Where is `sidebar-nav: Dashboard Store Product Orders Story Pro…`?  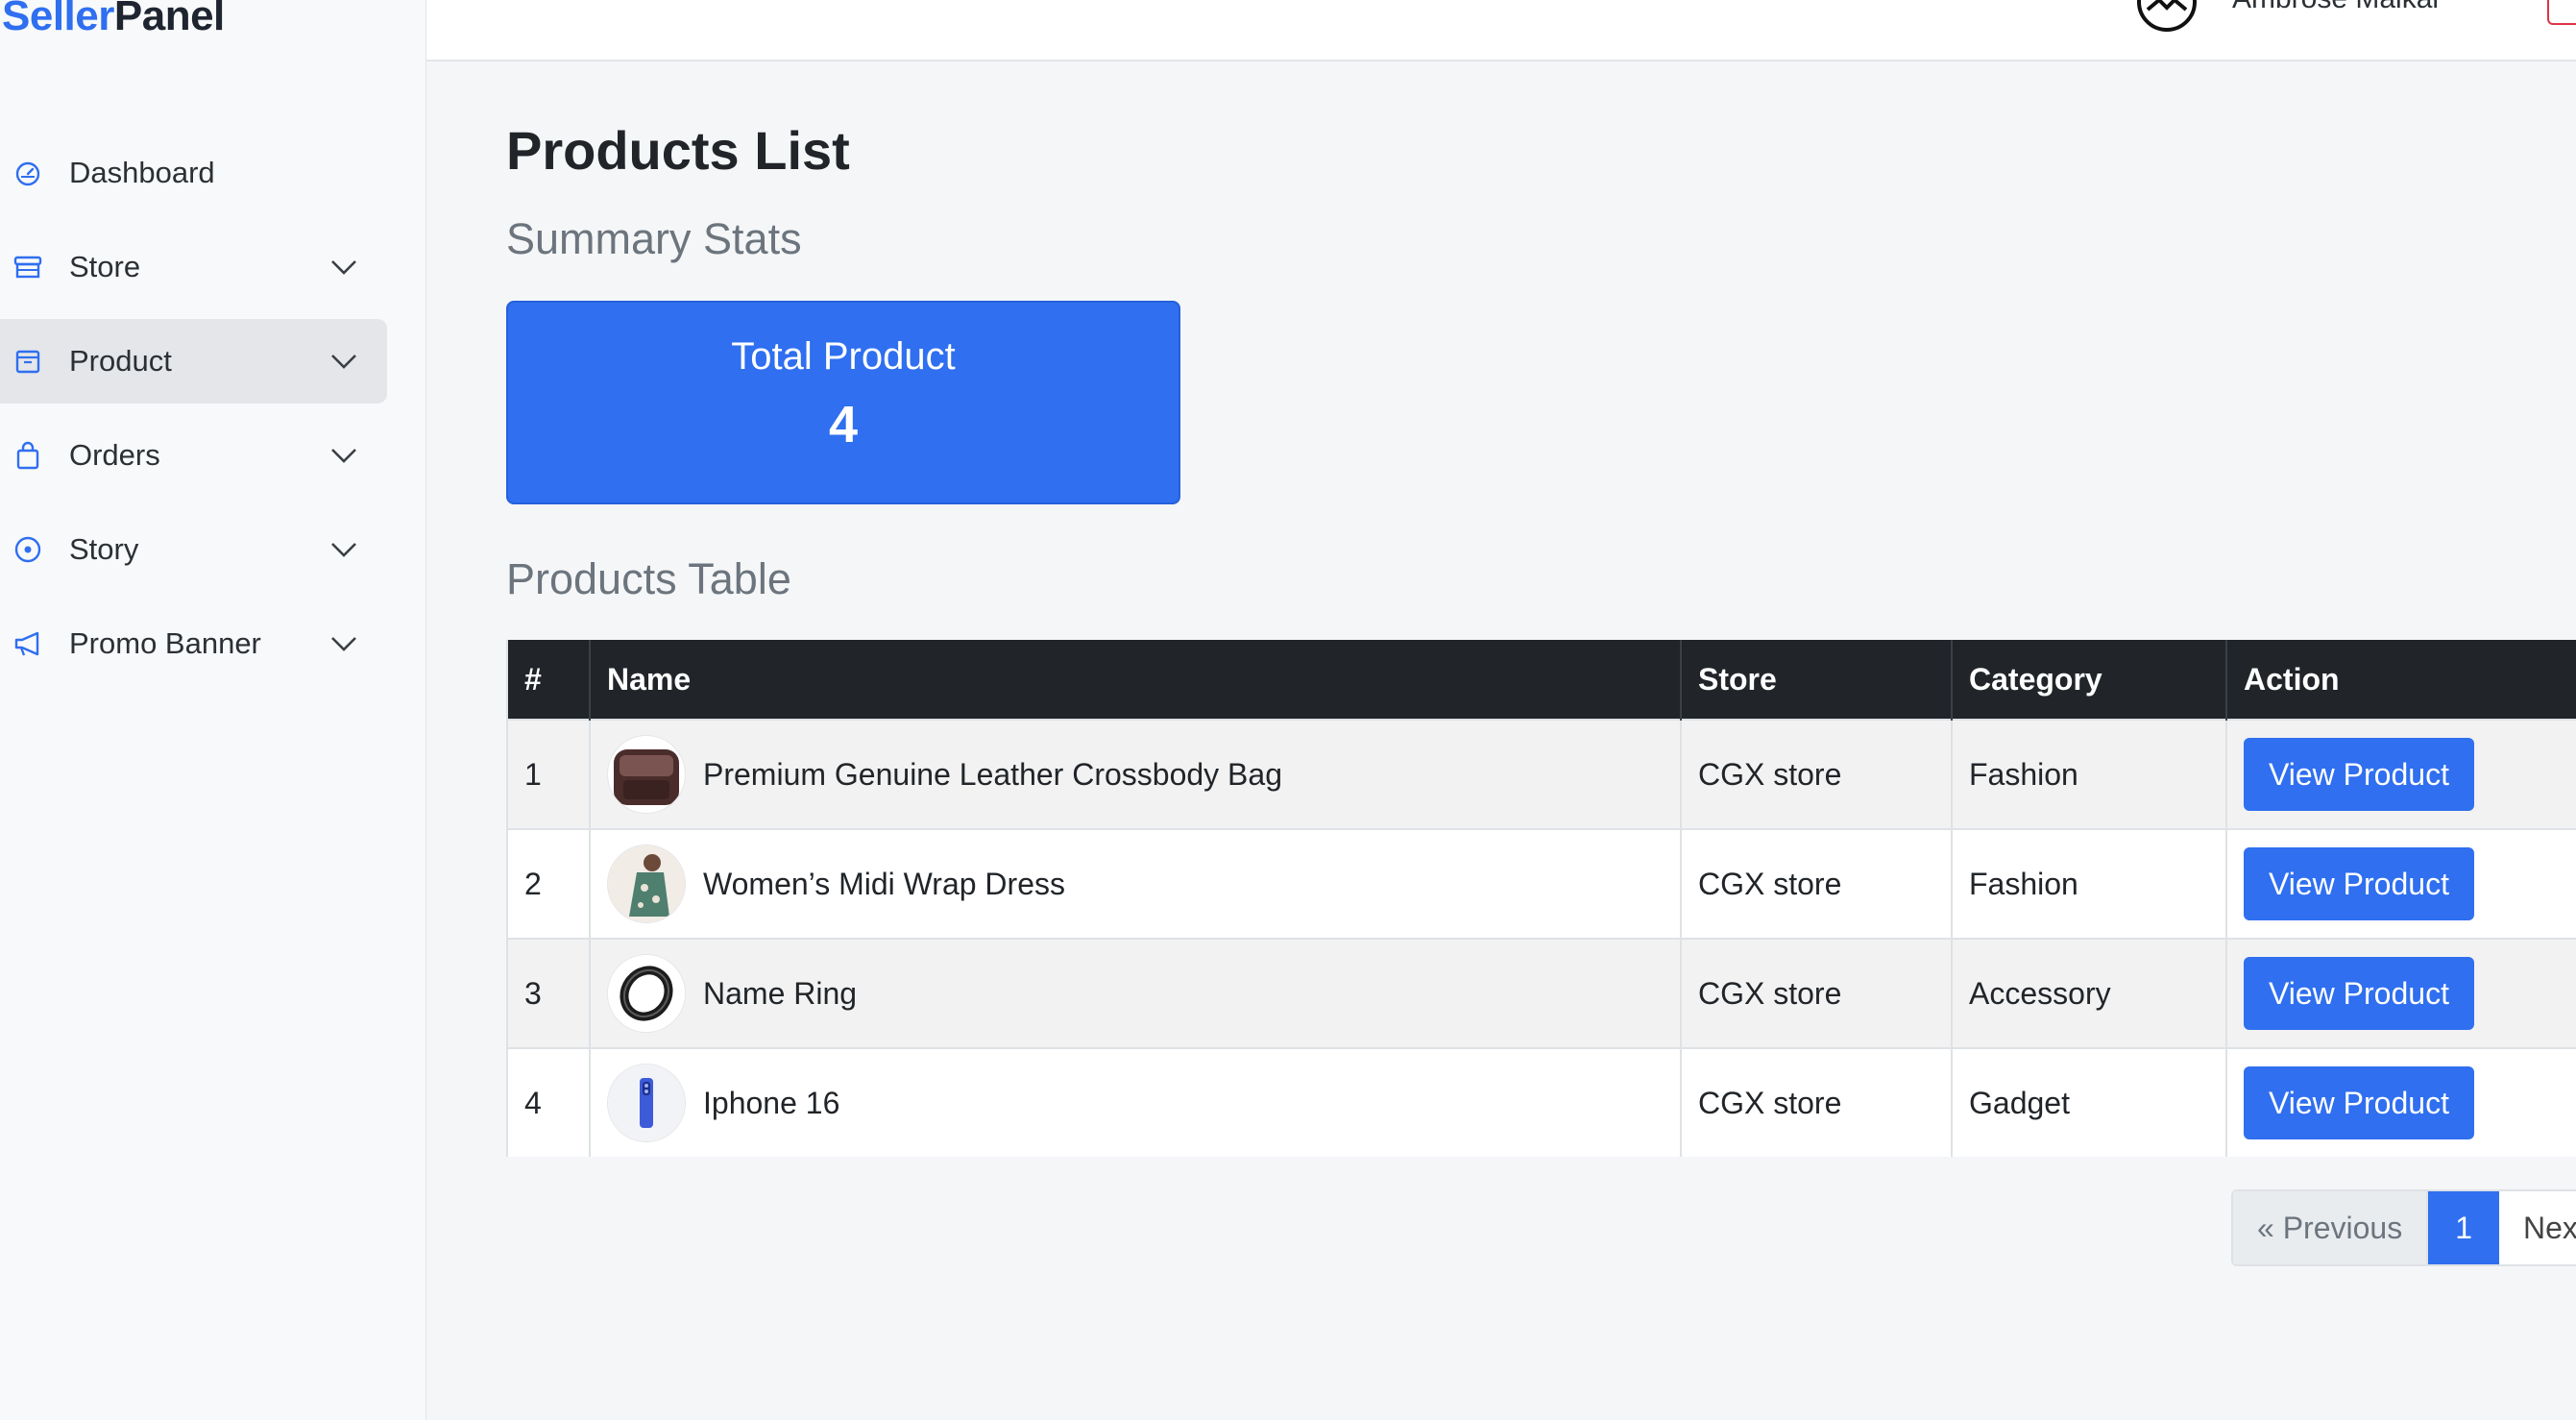 sidebar-nav: Dashboard Store Product Orders Story Pro… is located at coordinates (193, 413).